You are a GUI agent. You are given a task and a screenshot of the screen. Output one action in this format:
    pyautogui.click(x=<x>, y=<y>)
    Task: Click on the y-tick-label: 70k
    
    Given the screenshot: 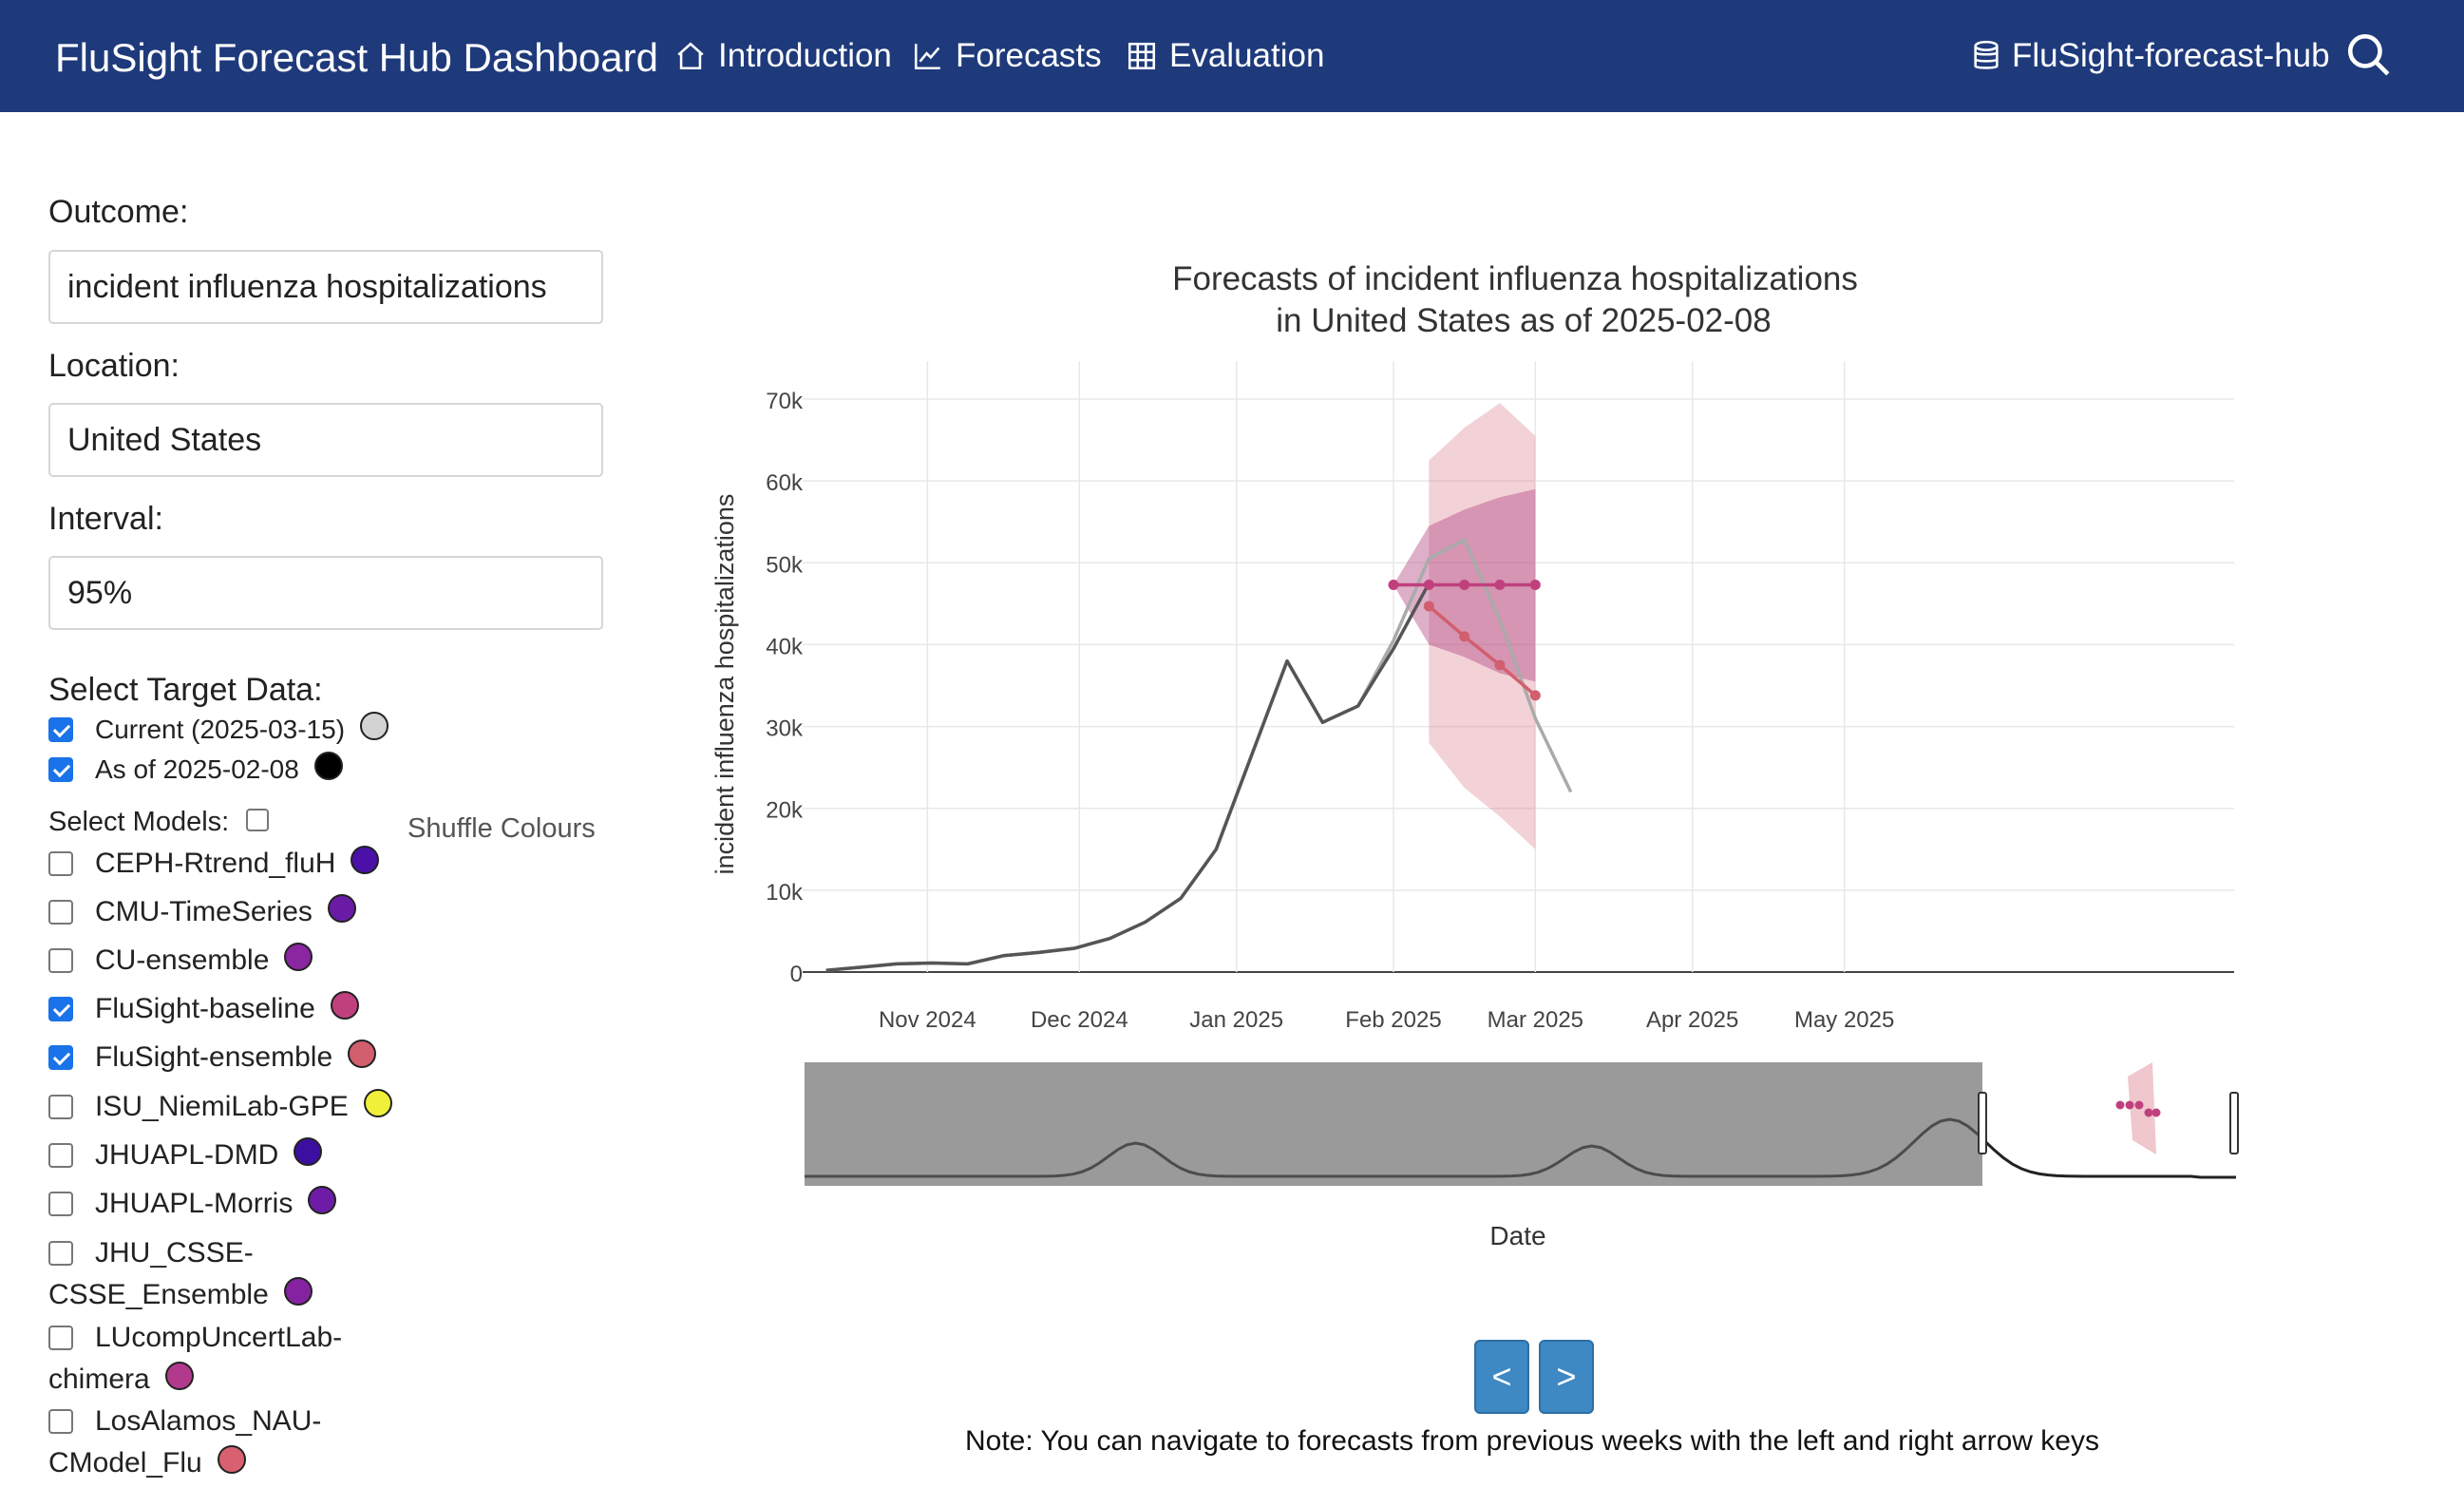 What is the action you would take?
    pyautogui.click(x=785, y=401)
    